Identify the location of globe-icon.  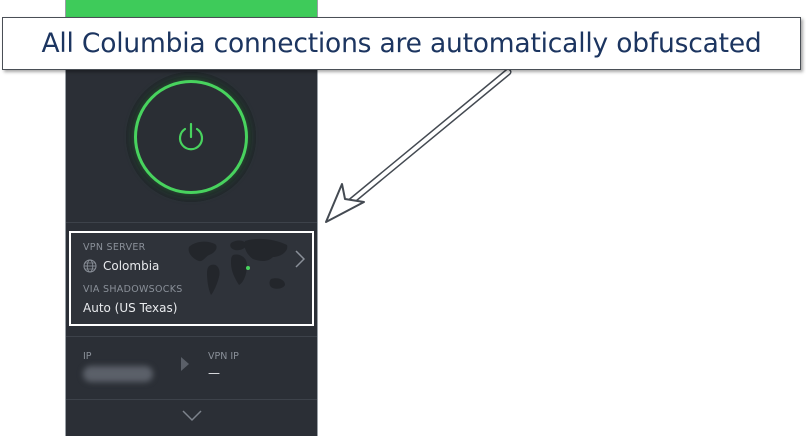
(90, 266).